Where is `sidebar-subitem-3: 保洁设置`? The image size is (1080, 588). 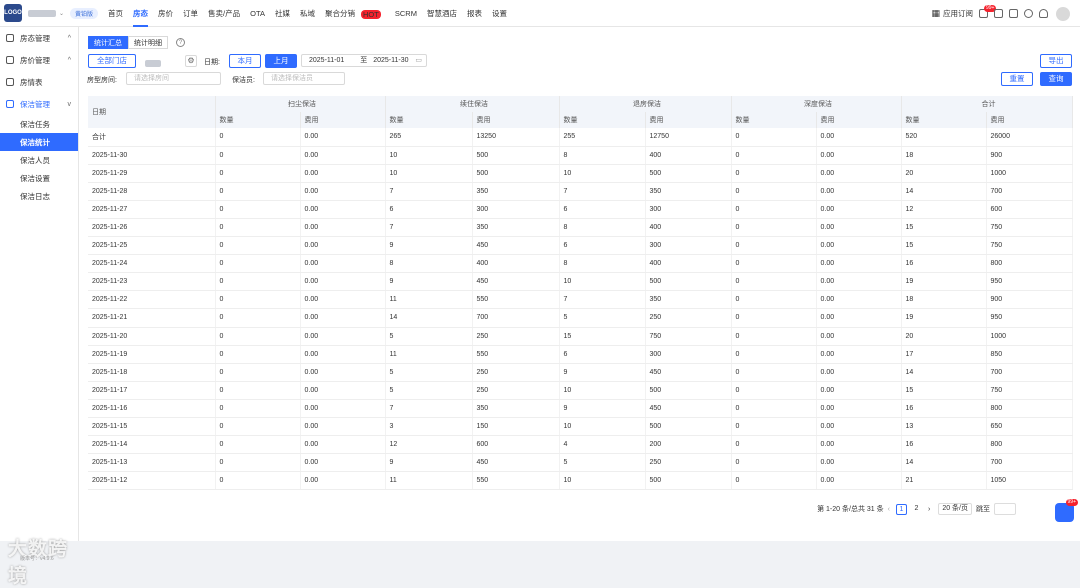 sidebar-subitem-3: 保洁设置 is located at coordinates (39, 178).